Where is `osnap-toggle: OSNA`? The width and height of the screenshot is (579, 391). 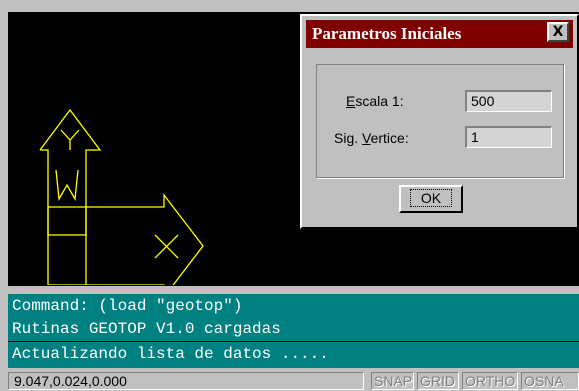
osnap-toggle: OSNA is located at coordinates (550, 381).